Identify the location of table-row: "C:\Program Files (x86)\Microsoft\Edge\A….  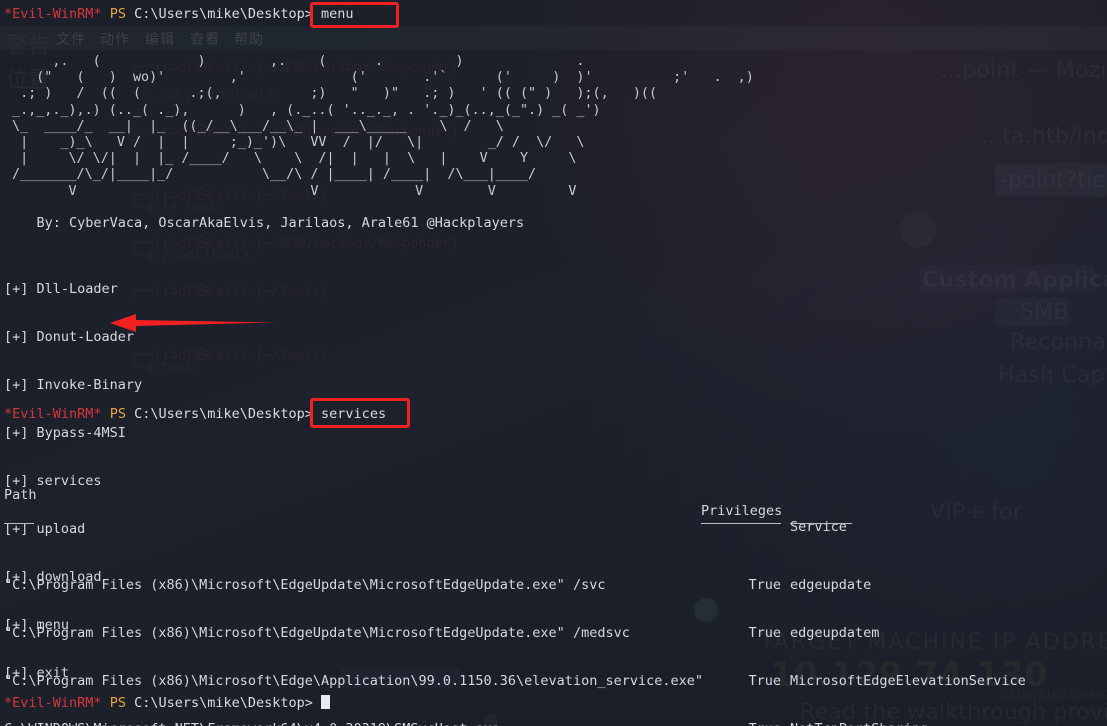
(515, 681).